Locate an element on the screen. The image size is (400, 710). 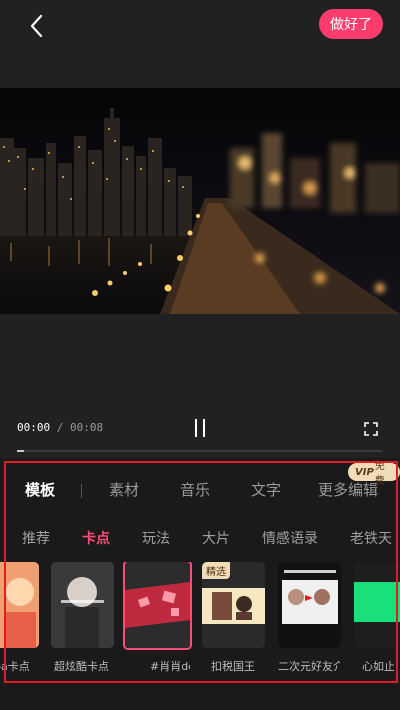
tab-templates: 模板 is located at coordinates (40, 489).